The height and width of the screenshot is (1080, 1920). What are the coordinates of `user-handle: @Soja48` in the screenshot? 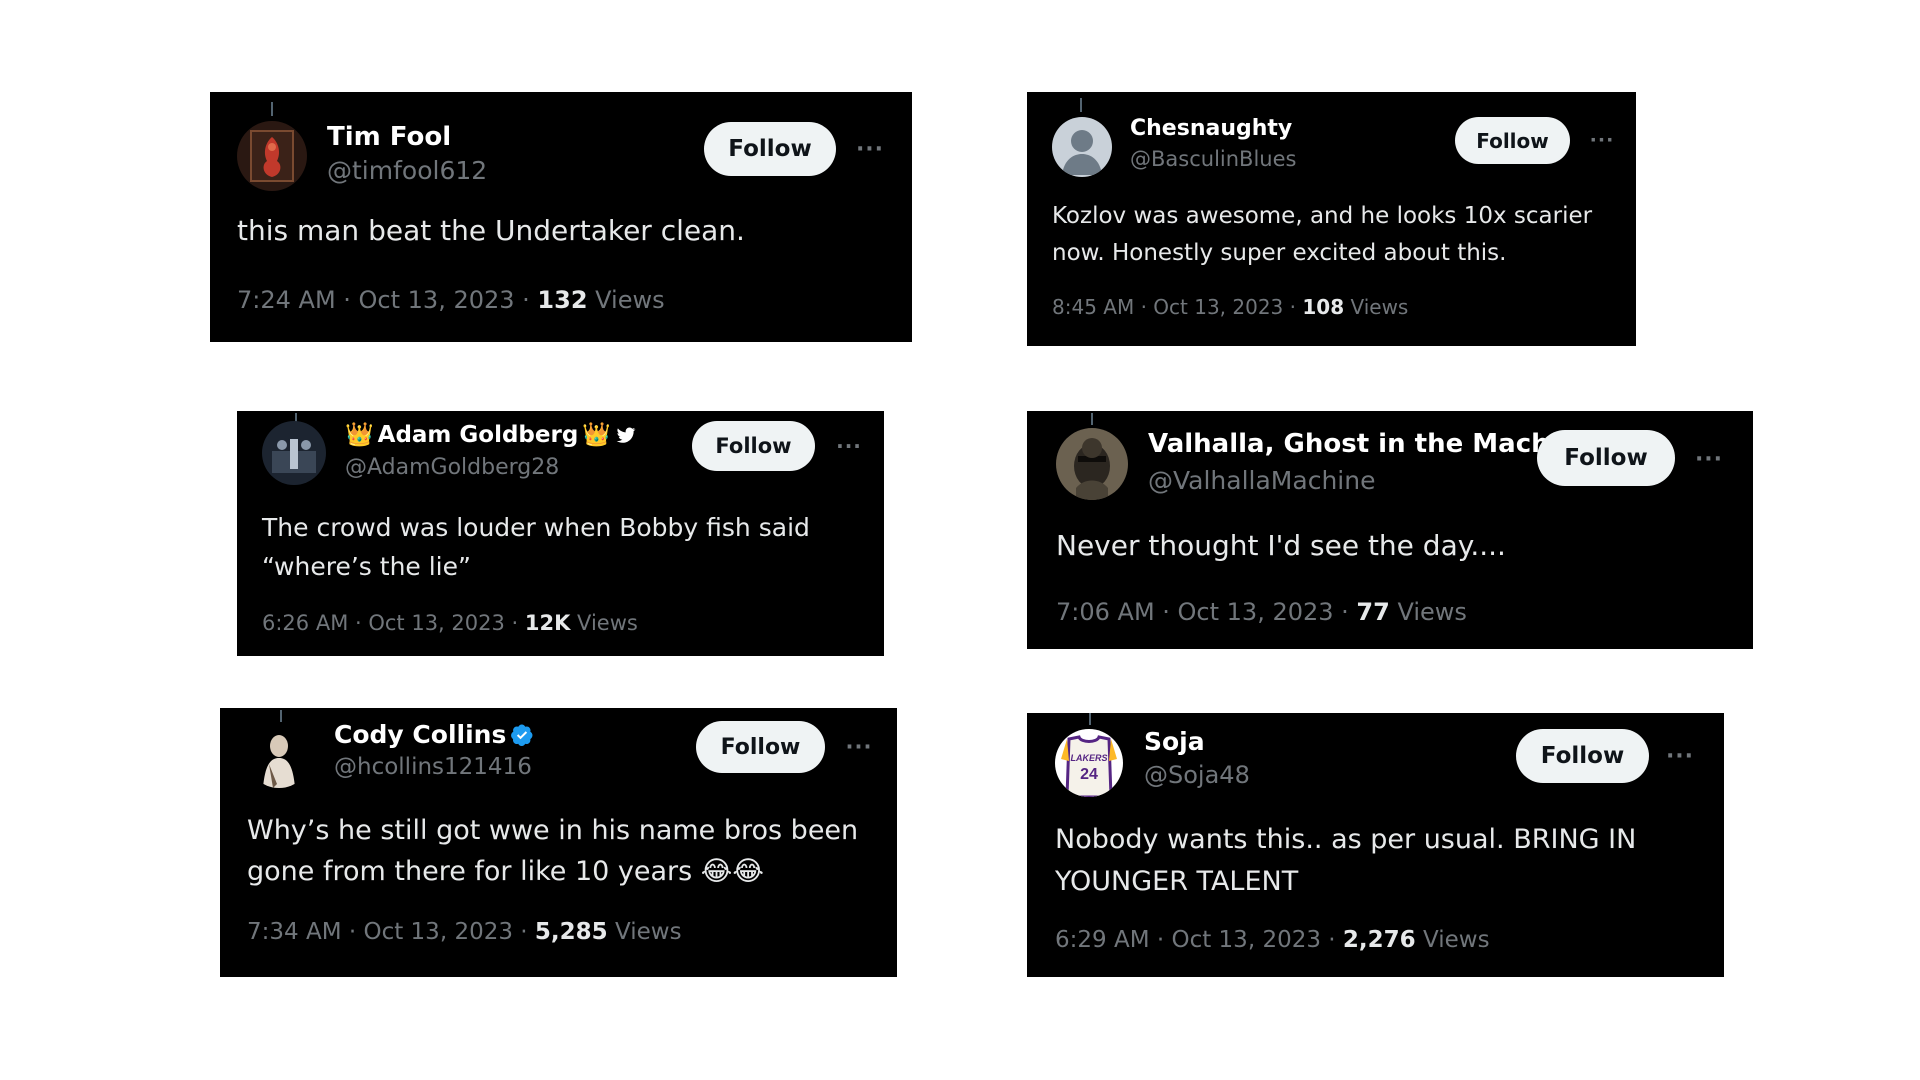 It's located at (1197, 775).